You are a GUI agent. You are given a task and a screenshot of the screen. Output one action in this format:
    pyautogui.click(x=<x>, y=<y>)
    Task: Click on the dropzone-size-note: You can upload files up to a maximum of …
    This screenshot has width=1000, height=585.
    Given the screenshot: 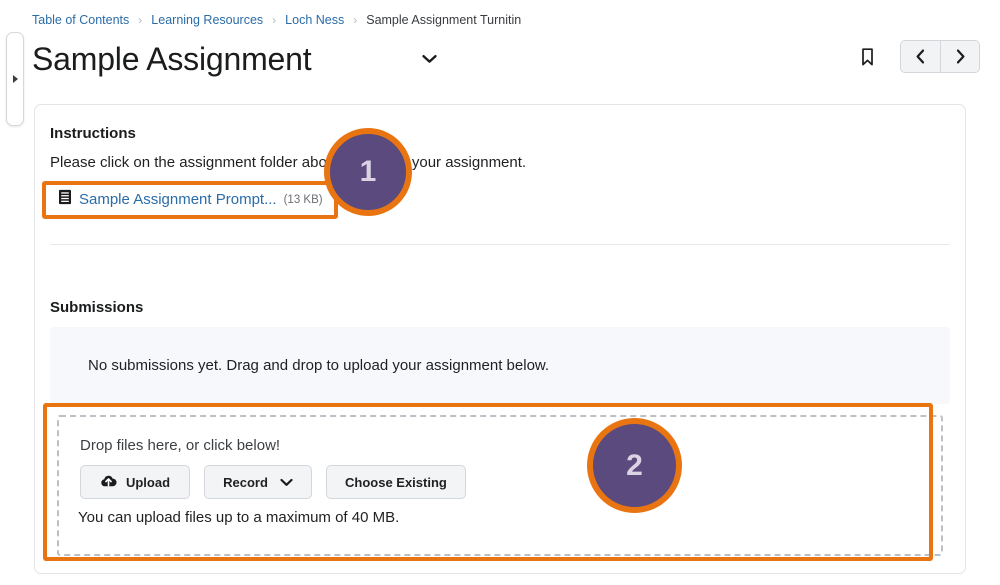 What is the action you would take?
    pyautogui.click(x=239, y=517)
    